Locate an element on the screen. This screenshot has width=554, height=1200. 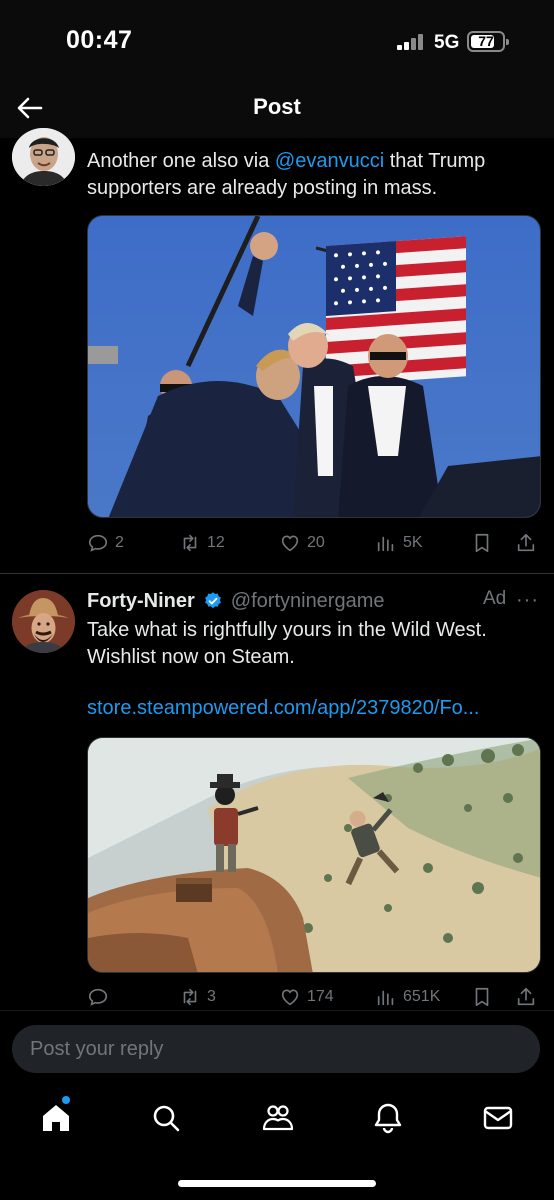
battery-icon: 77 is located at coordinates (488, 41).